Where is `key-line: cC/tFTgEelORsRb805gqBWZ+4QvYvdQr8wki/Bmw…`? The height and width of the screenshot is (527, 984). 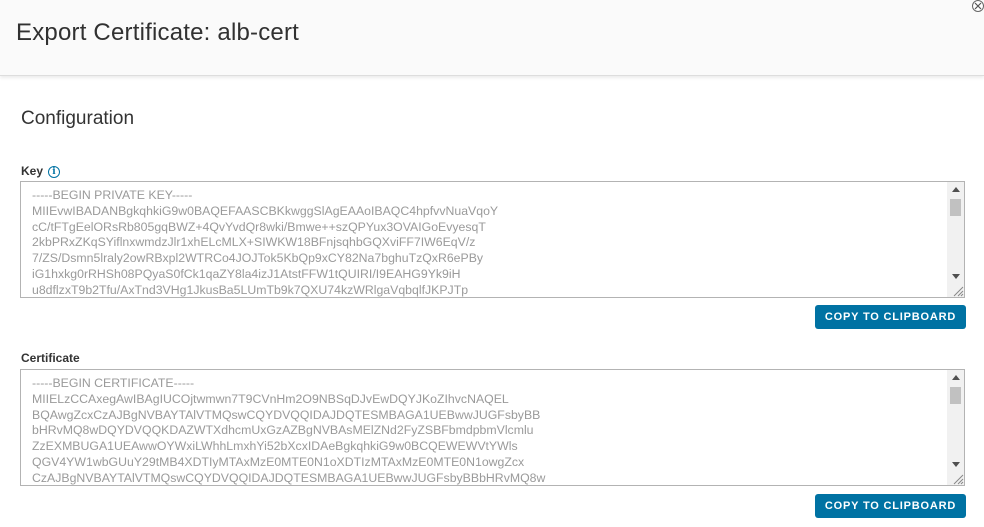
key-line: cC/tFTgEelORsRb805gqBWZ+4QvYvdQr8wki/Bmw… is located at coordinates (259, 226).